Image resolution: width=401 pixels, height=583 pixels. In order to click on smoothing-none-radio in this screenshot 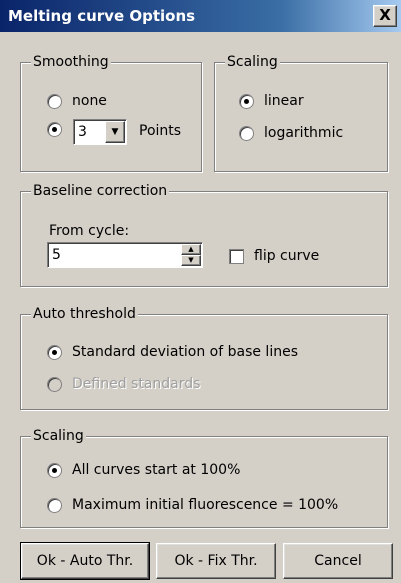, I will do `click(54, 101)`.